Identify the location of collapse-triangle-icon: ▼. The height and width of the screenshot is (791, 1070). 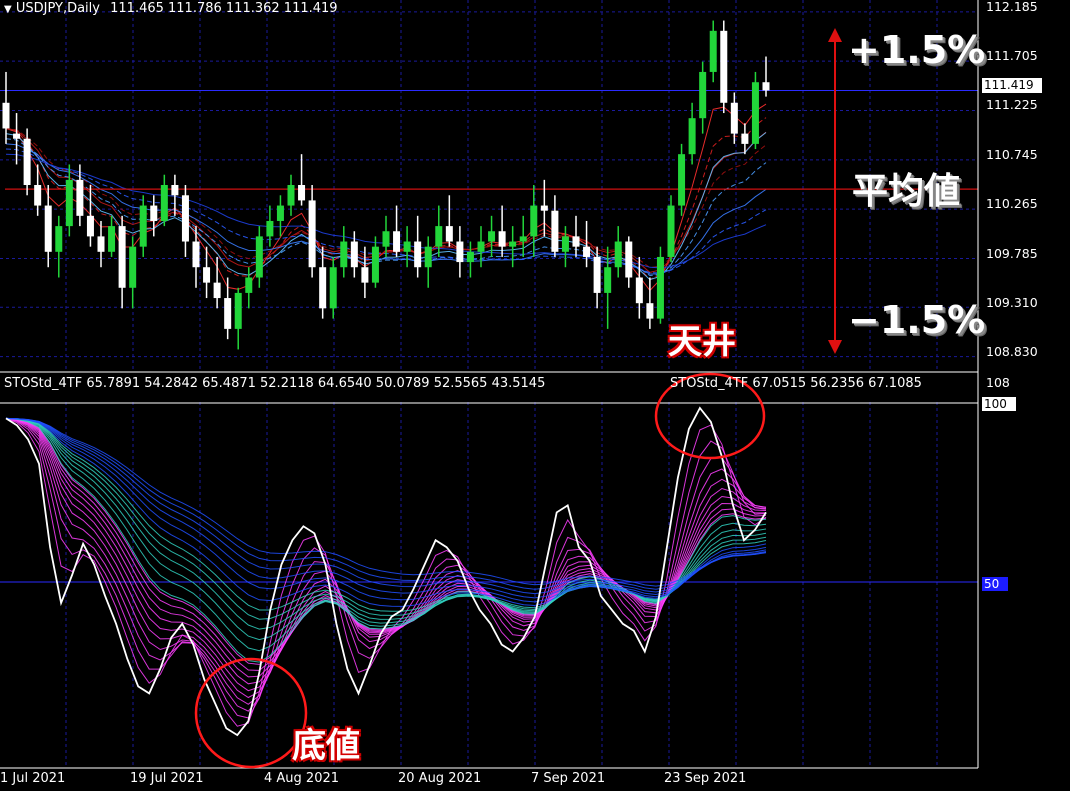
(8, 9).